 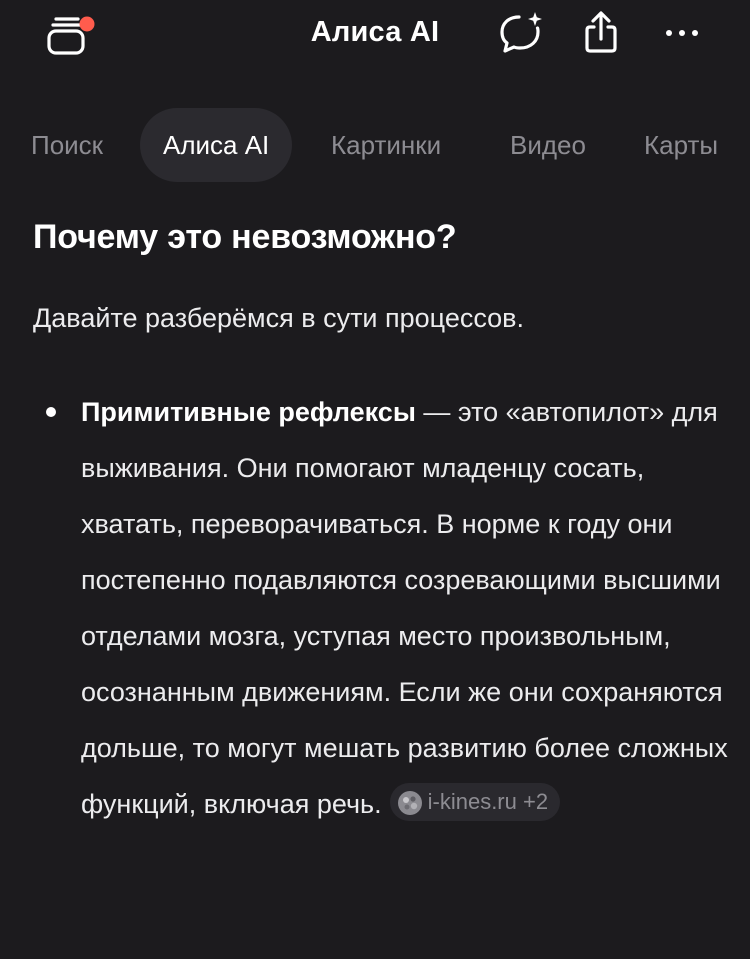 What do you see at coordinates (681, 145) in the screenshot?
I see `tab-maps: Карты` at bounding box center [681, 145].